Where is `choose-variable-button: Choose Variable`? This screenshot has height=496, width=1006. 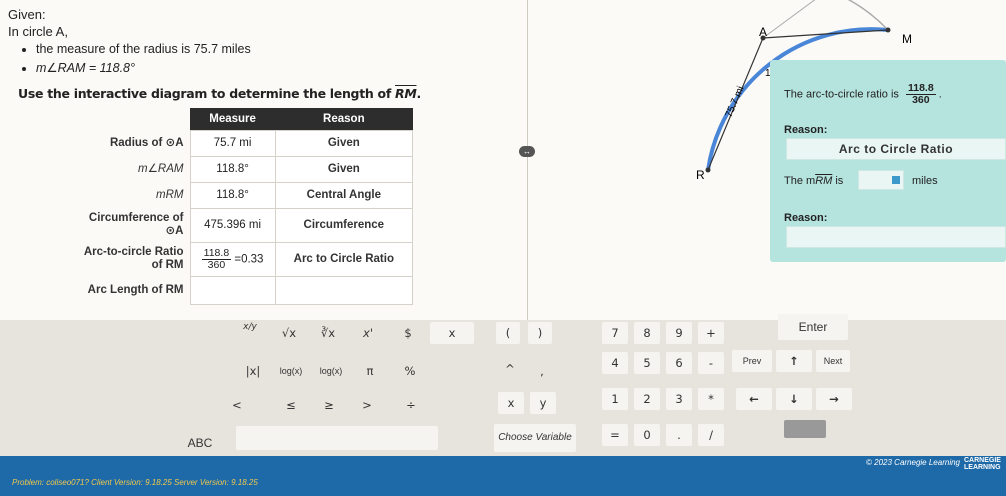
choose-variable-button: Choose Variable is located at coordinates (535, 438).